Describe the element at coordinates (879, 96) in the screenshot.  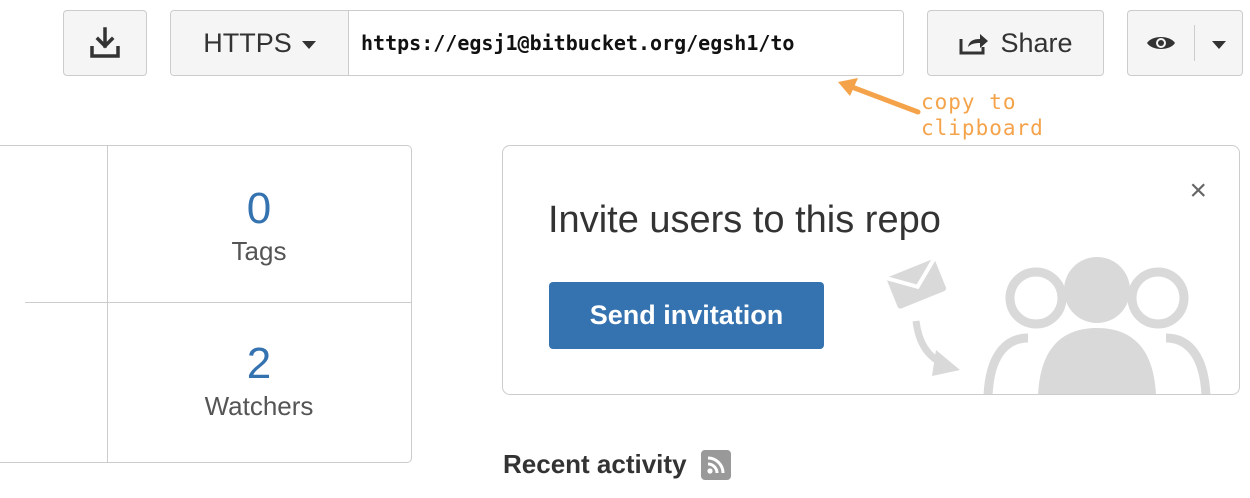
I see `annotation-arrow` at that location.